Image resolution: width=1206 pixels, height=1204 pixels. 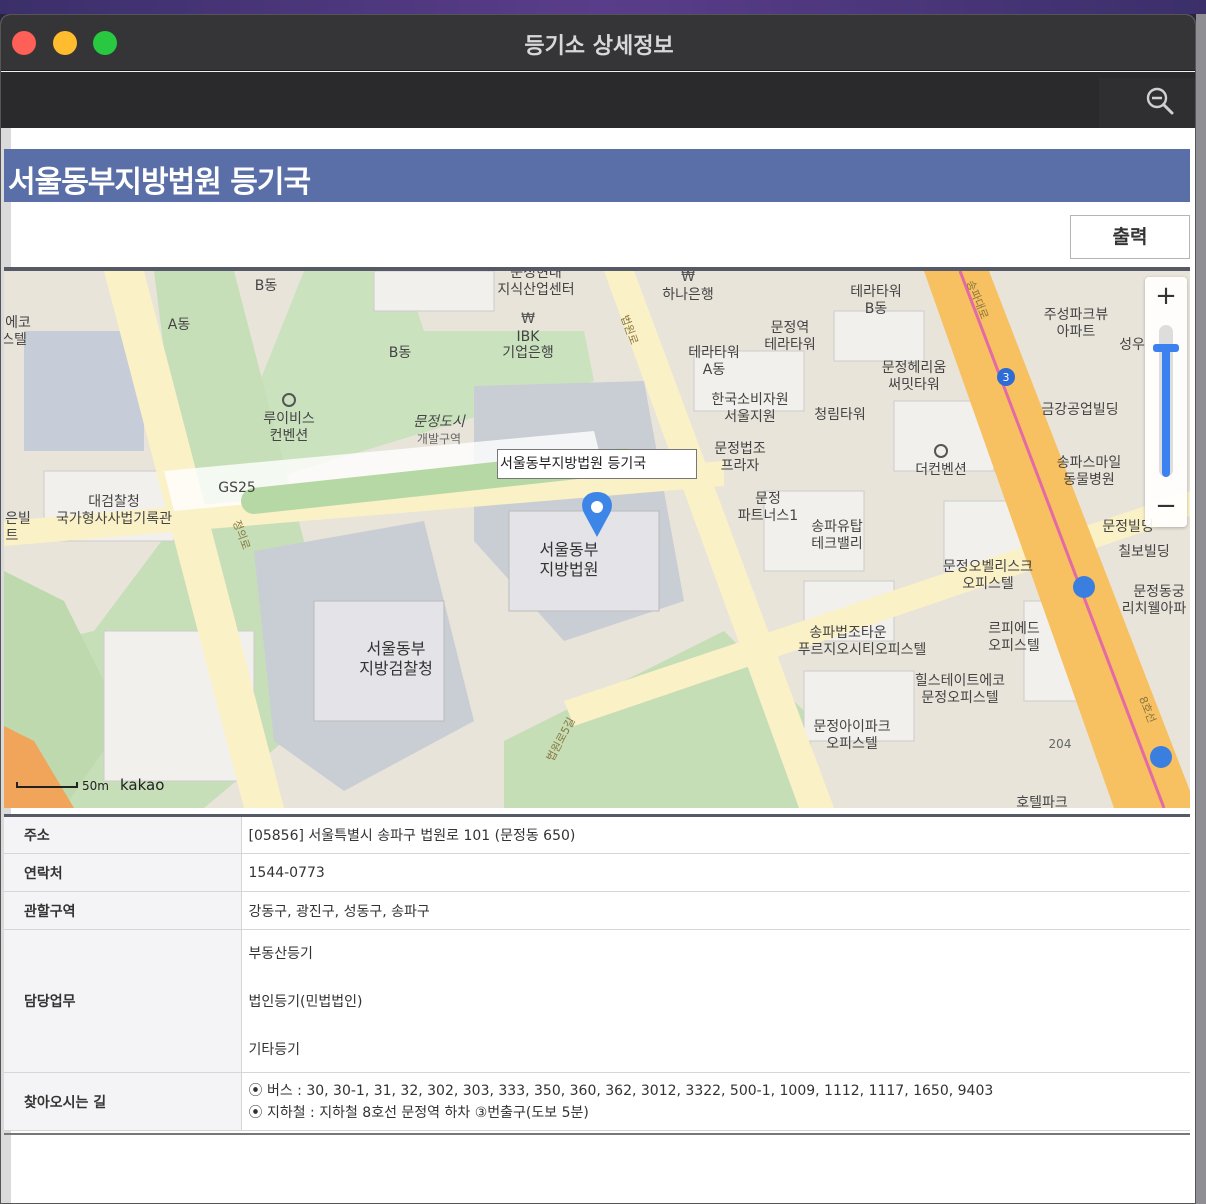 What do you see at coordinates (597, 507) in the screenshot?
I see `location-pin-dot` at bounding box center [597, 507].